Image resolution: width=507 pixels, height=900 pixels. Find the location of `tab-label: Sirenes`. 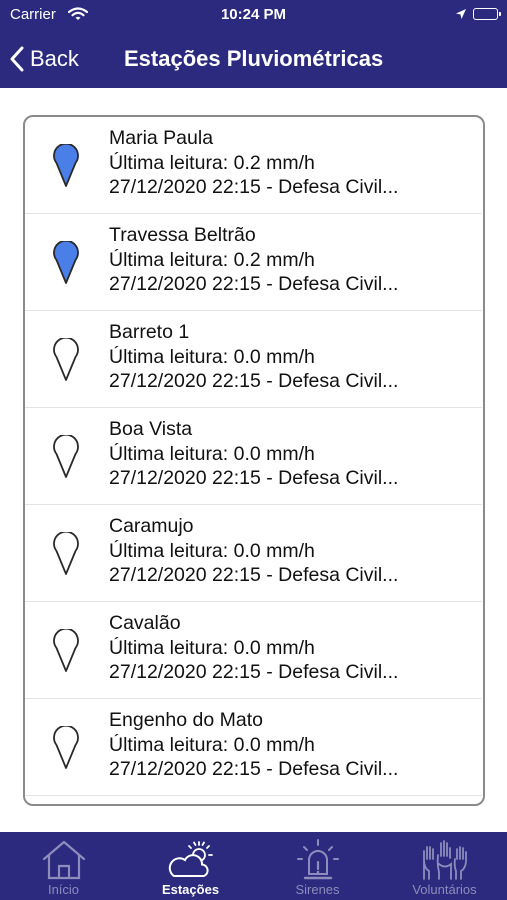

tab-label: Sirenes is located at coordinates (317, 889).